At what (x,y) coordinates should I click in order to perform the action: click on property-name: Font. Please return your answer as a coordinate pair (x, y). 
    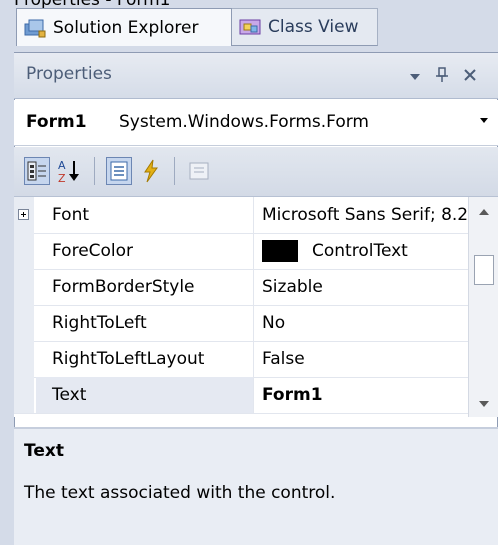
    Looking at the image, I should click on (145, 215).